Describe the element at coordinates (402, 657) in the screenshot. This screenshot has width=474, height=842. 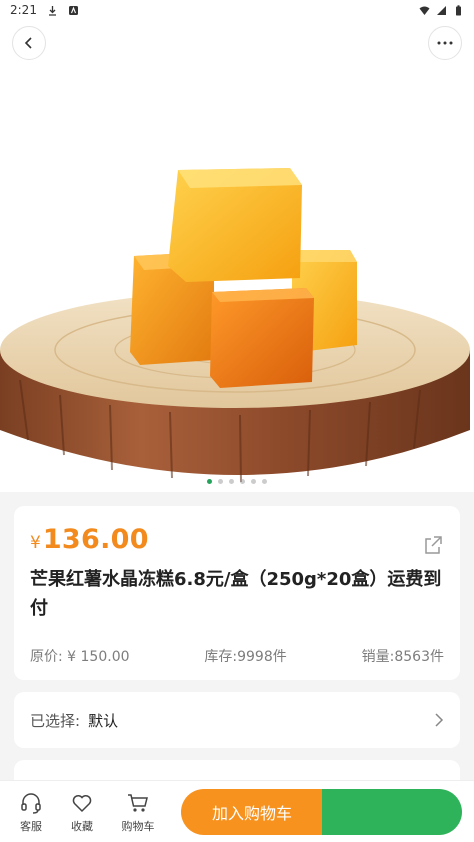
I see `sales-count: 销量:8563件` at that location.